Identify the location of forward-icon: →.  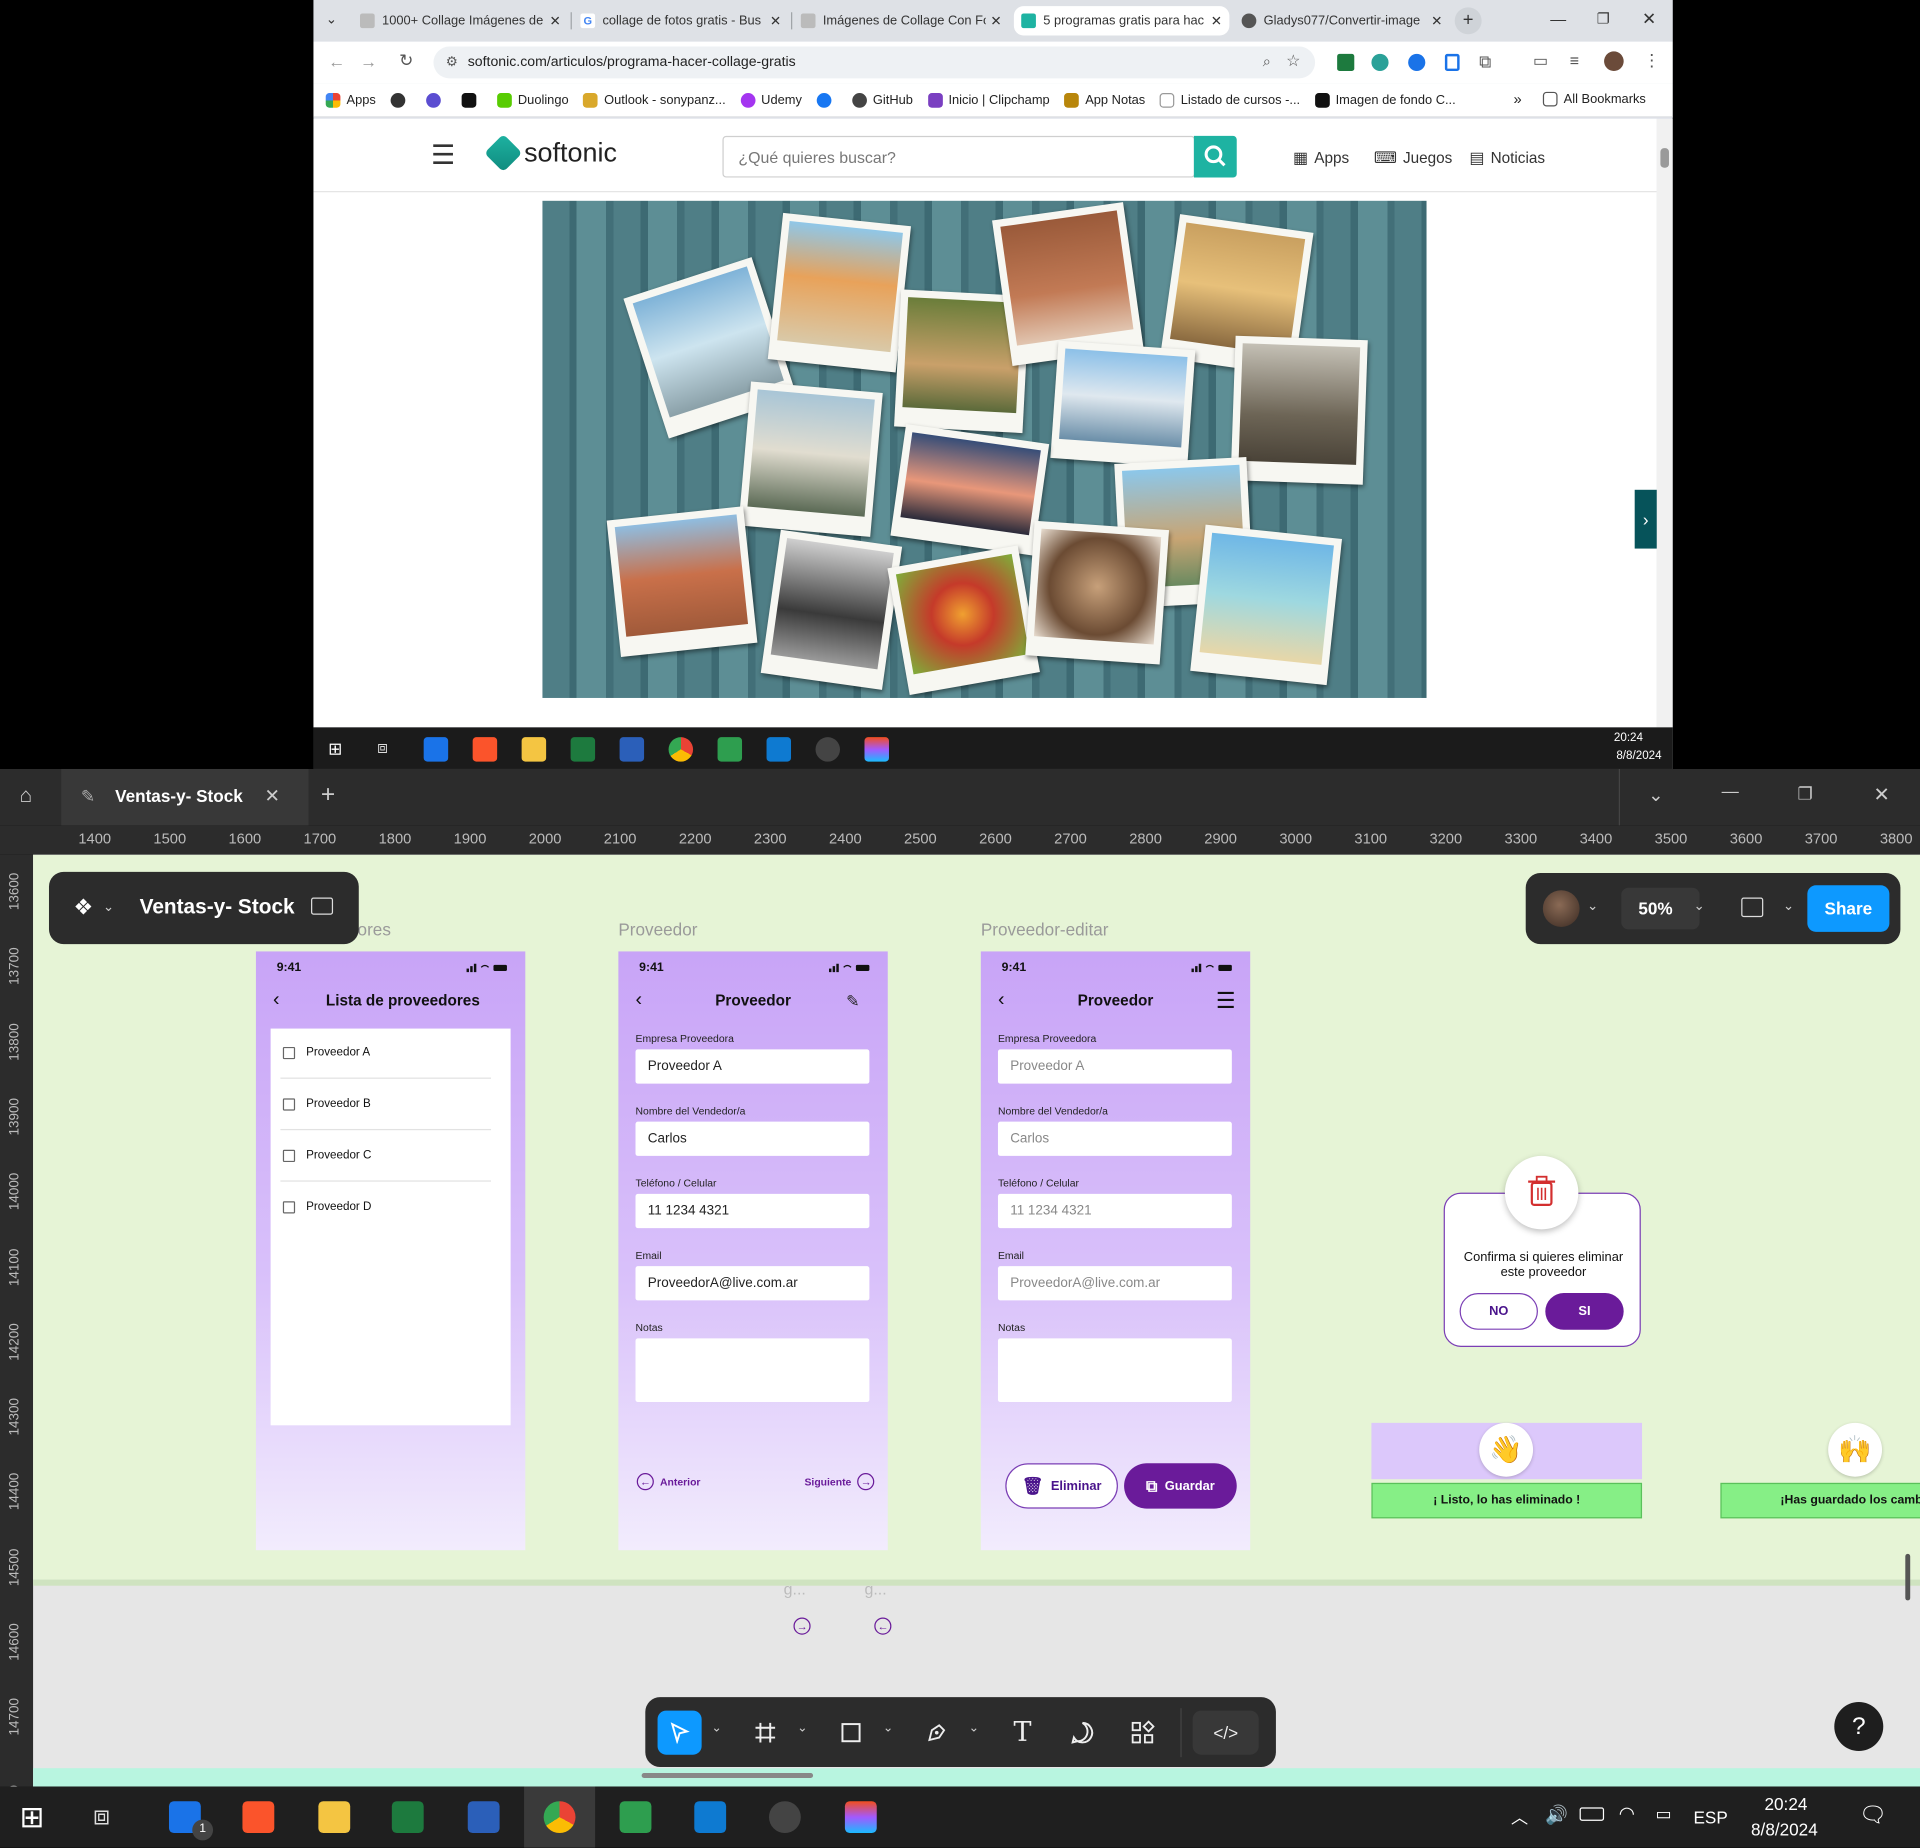
(368, 61).